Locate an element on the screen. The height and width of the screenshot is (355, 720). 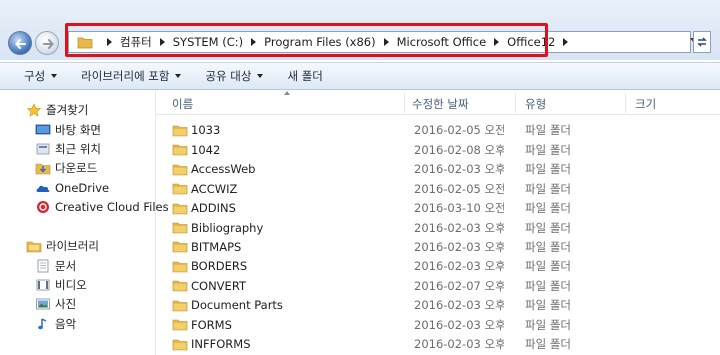
nav-recent: 최근 위치 is located at coordinates (68, 149).